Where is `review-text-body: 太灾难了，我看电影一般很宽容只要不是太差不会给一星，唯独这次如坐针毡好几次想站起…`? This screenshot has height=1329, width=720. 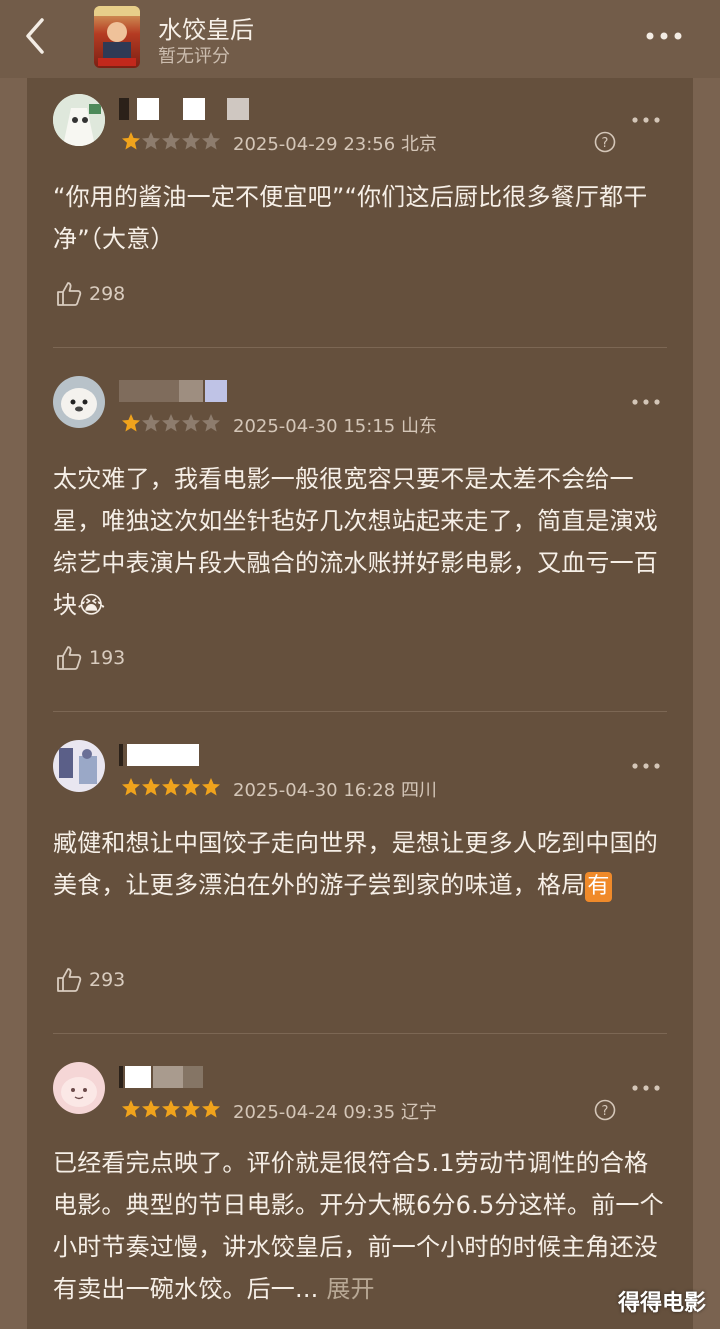
review-text-body: 太灾难了，我看电影一般很宽容只要不是太差不会给一星，唯独这次如坐针毡好几次想站起… is located at coordinates (355, 542).